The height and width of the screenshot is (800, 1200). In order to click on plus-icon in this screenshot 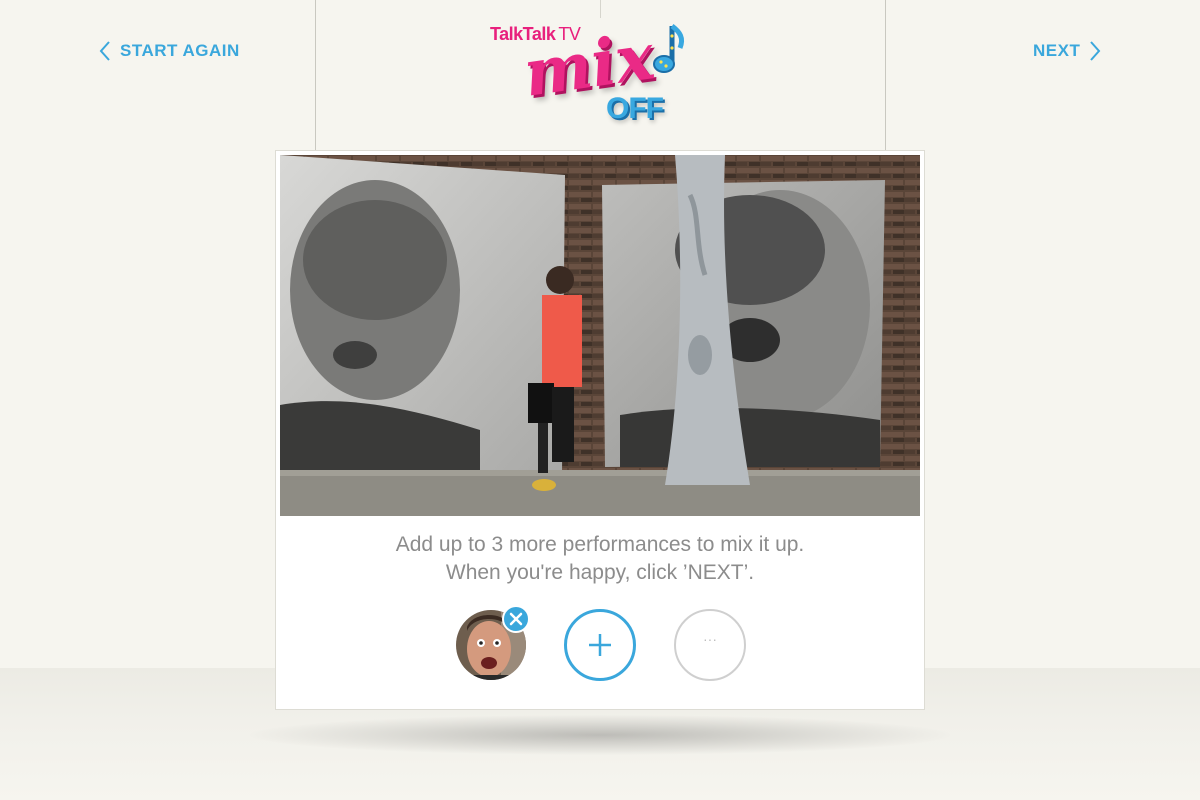, I will do `click(600, 645)`.